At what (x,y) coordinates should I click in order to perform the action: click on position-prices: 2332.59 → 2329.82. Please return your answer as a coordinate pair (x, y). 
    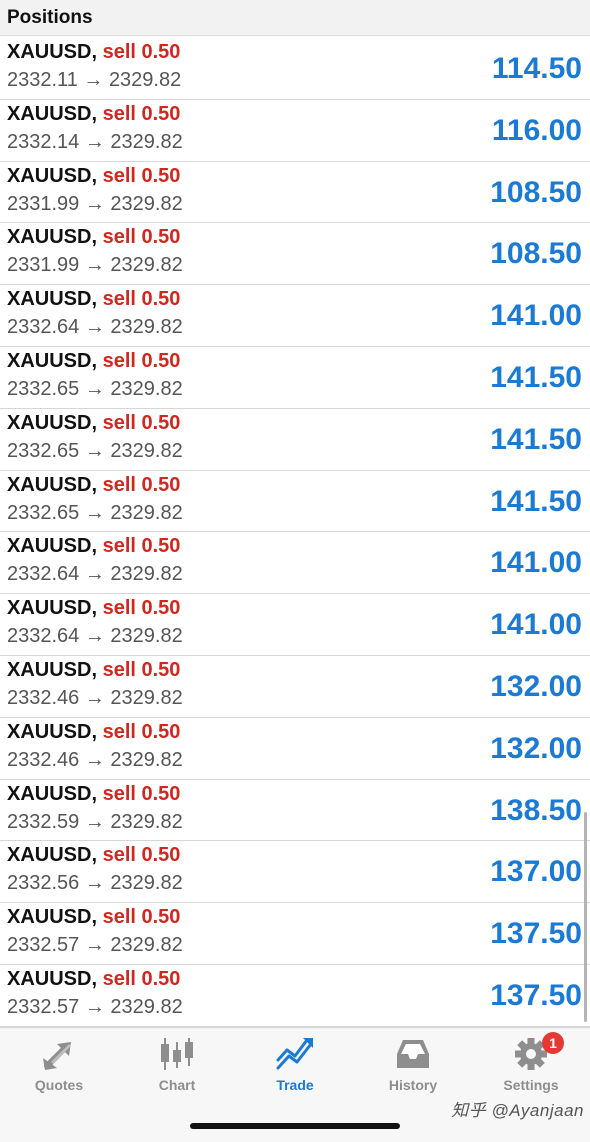
    Looking at the image, I should click on (95, 822).